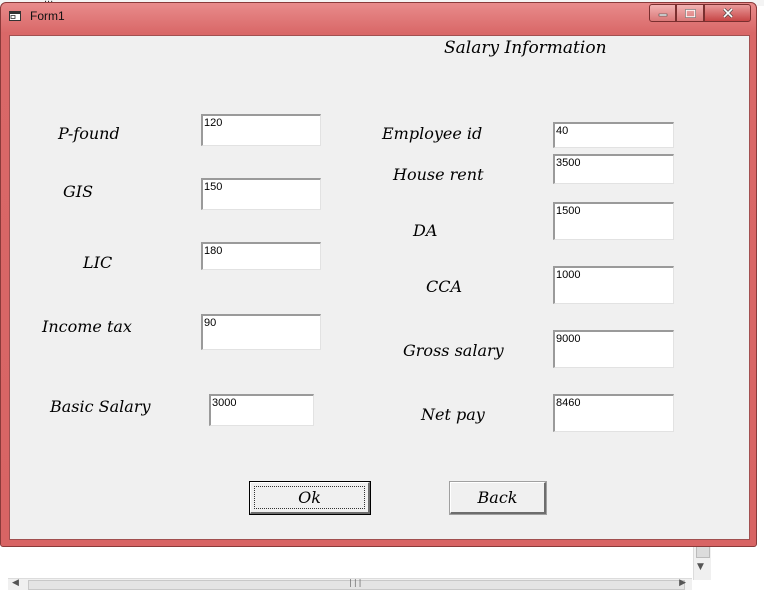 This screenshot has width=764, height=590. I want to click on minimize-button, so click(662, 13).